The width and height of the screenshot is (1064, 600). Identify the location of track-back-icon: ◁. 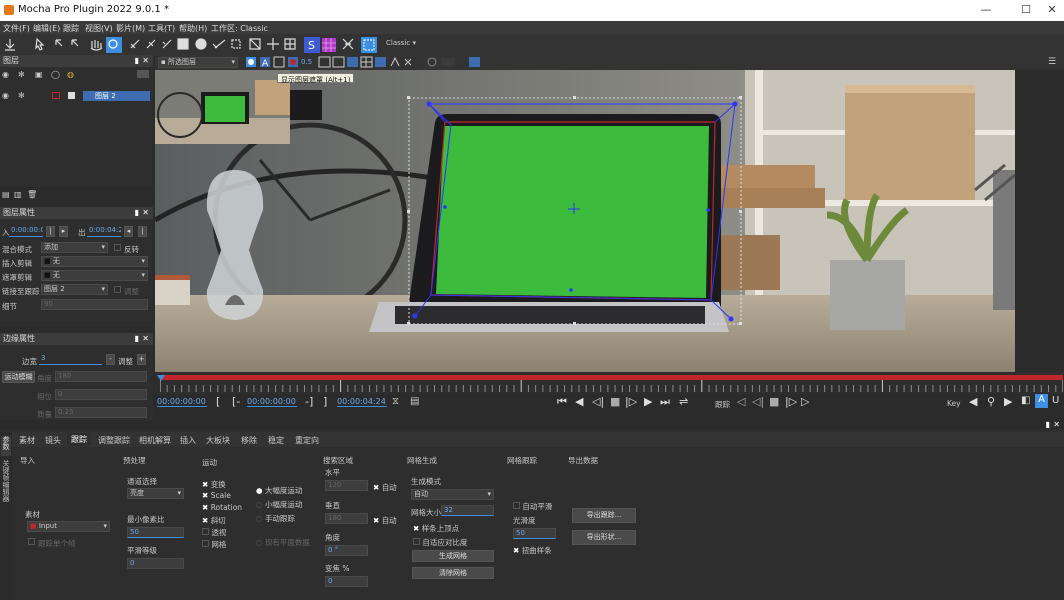
(741, 401).